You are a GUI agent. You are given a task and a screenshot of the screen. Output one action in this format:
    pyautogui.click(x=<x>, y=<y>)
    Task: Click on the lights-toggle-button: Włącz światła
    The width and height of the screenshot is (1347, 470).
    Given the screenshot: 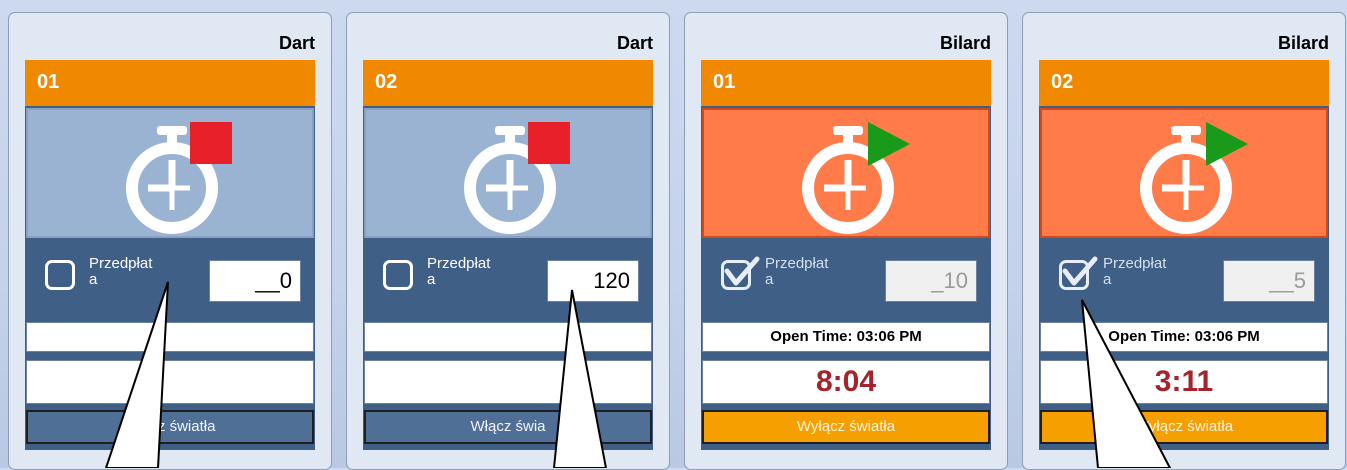 What is the action you would take?
    pyautogui.click(x=170, y=427)
    